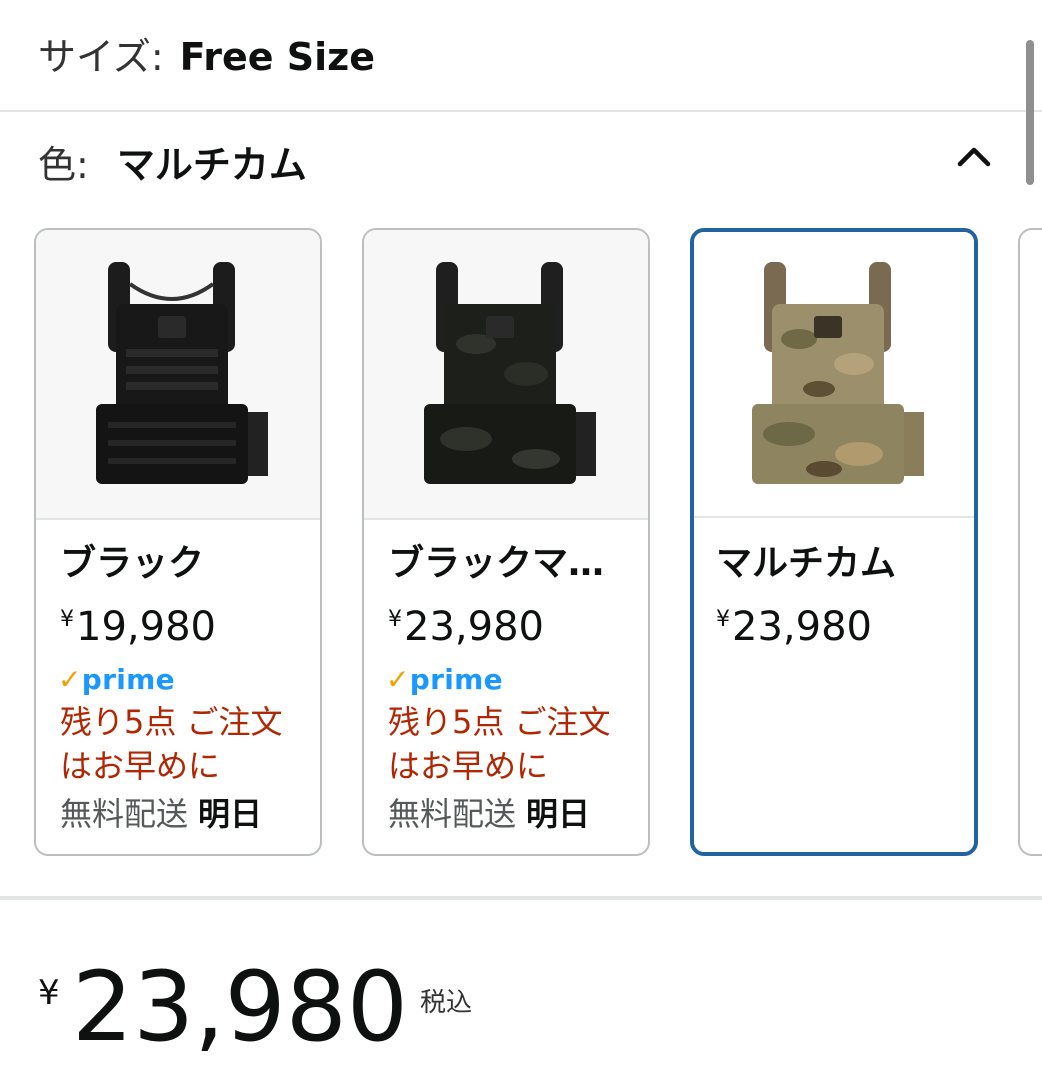  What do you see at coordinates (446, 1003) in the screenshot?
I see `tax-included-label: 税込` at bounding box center [446, 1003].